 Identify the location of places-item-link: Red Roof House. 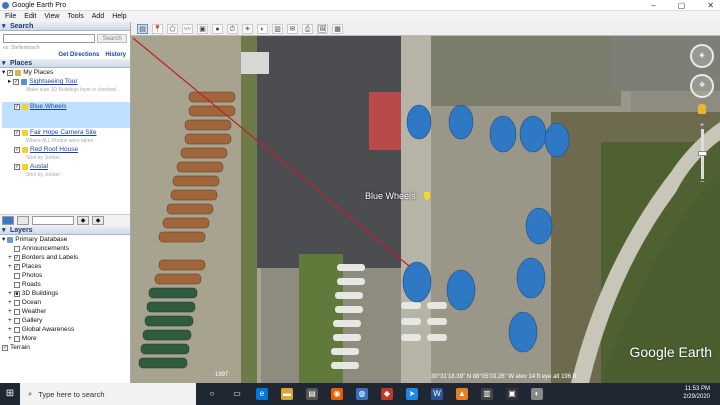
(54, 149).